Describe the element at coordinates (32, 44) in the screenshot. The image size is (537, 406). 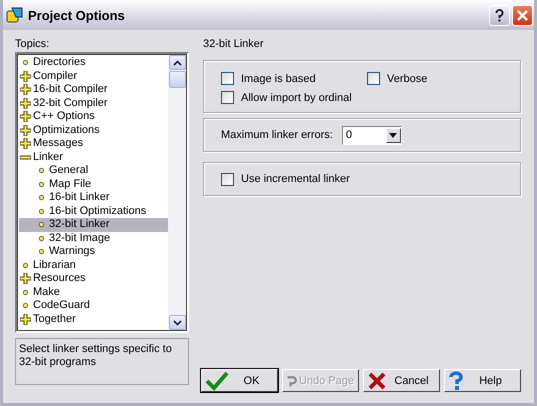
I see `topics-label: Topics:` at that location.